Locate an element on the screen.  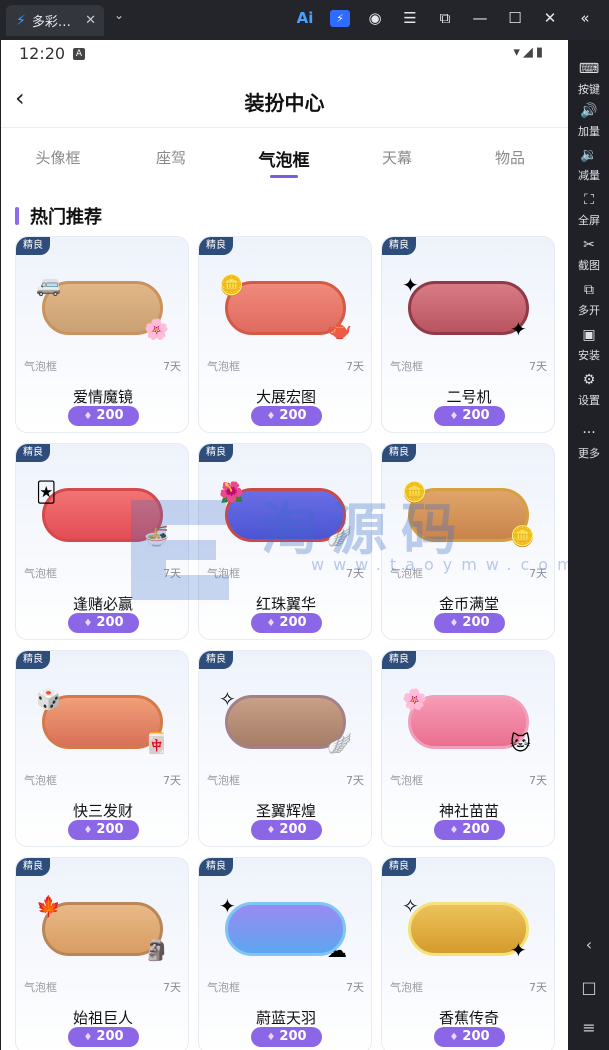
sidebar-item: ··· 更多 is located at coordinates (589, 442).